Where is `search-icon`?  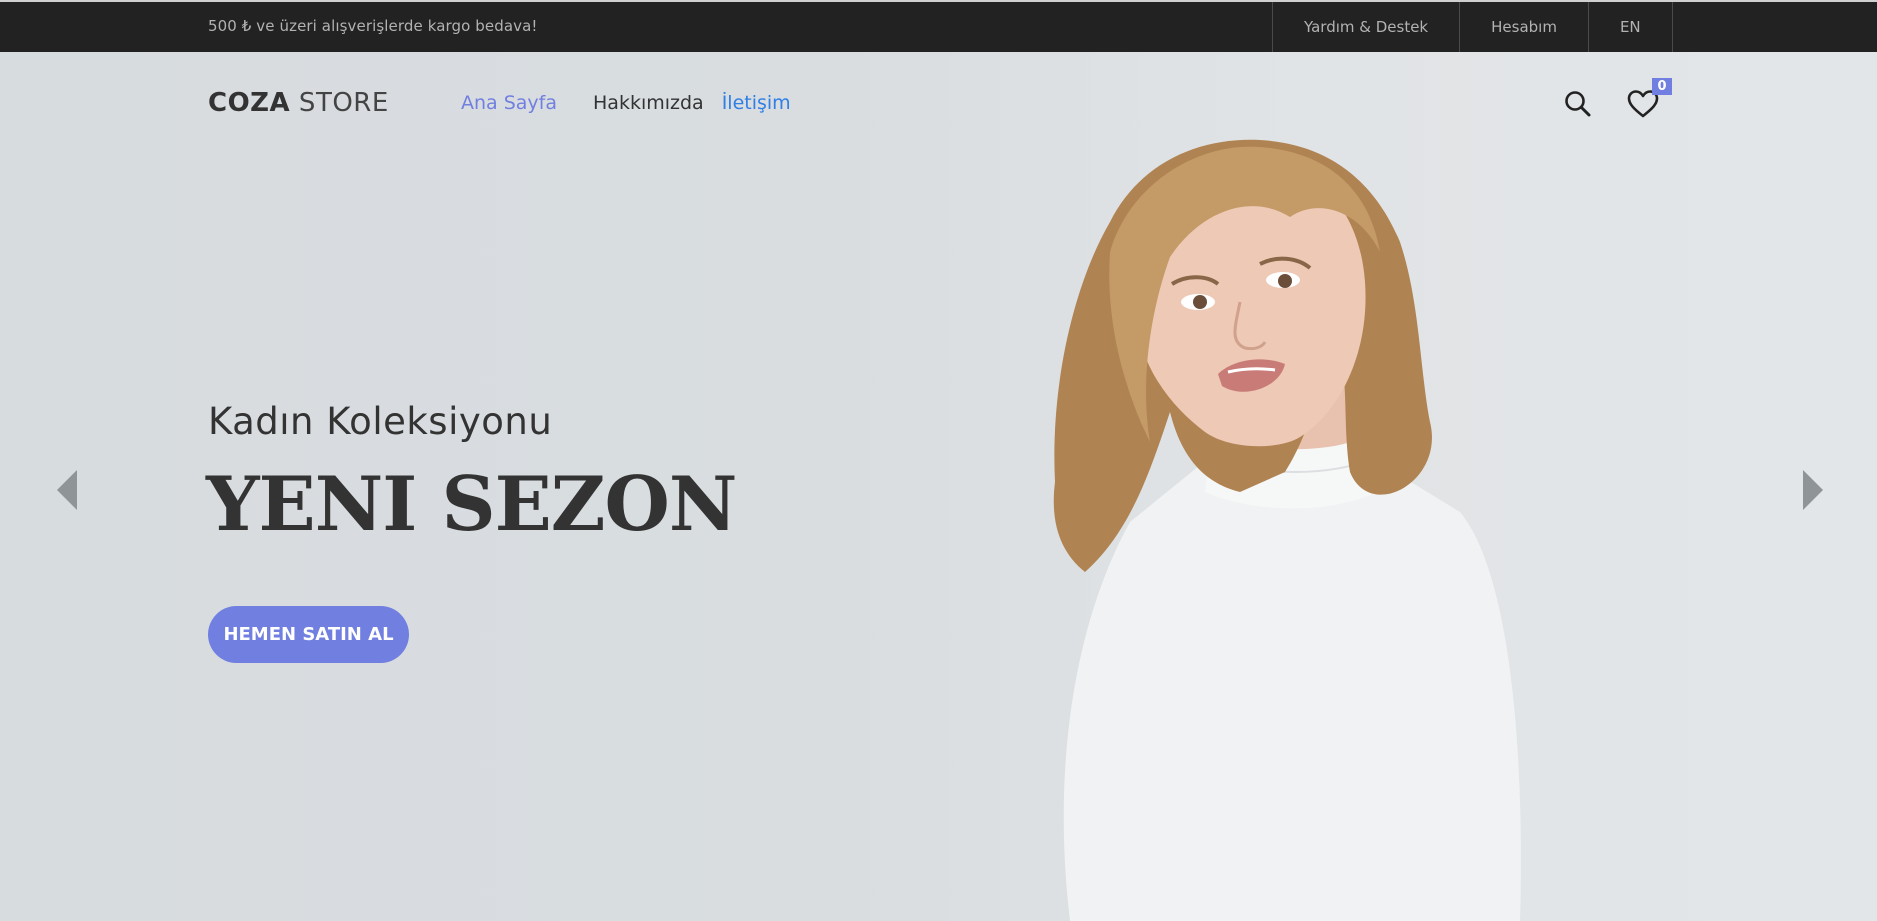 search-icon is located at coordinates (1578, 104).